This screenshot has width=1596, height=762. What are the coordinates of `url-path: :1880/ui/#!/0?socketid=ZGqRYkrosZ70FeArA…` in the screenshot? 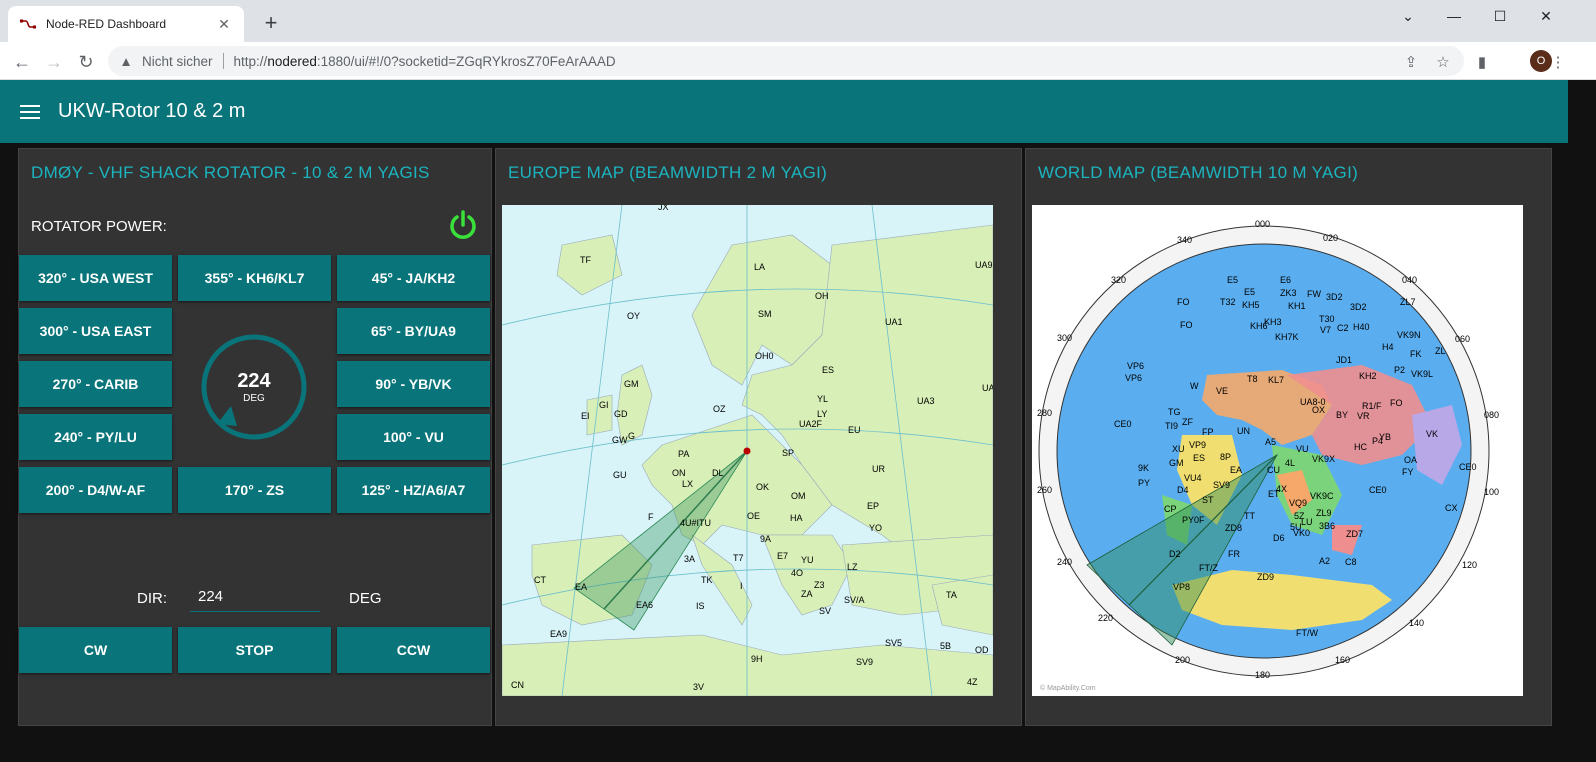 It's located at (466, 61).